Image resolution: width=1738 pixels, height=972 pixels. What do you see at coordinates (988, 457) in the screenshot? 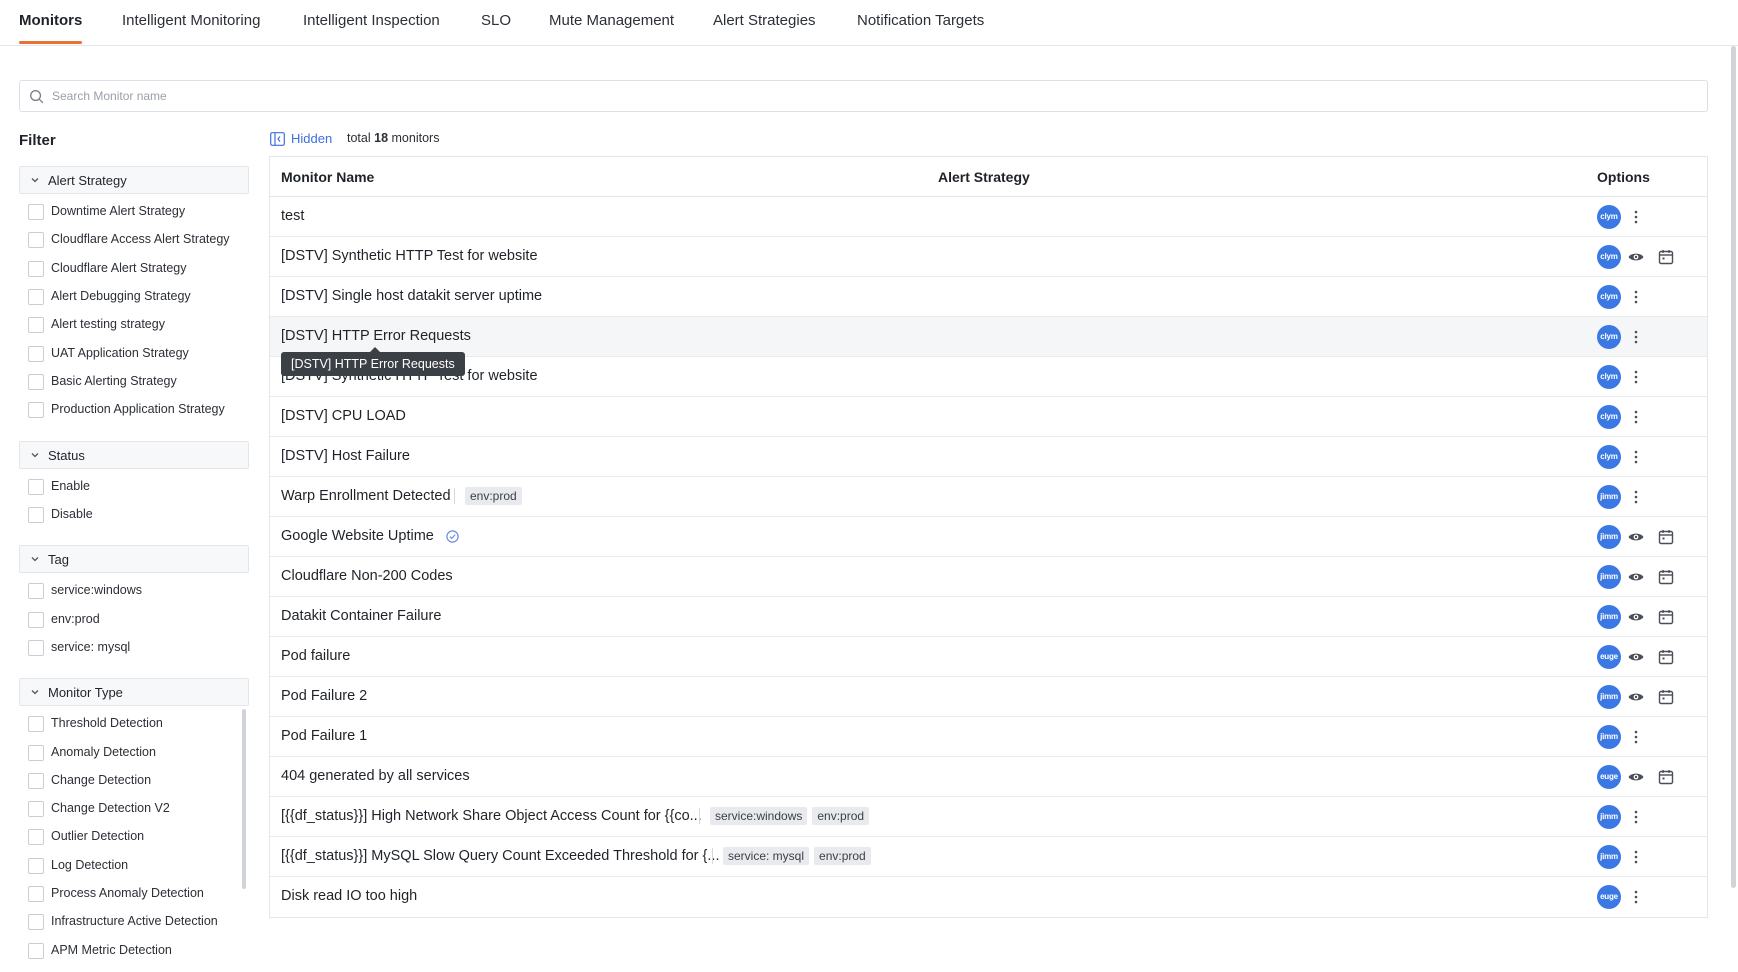
I see `table-row: [DSTV] Host Failure clym` at bounding box center [988, 457].